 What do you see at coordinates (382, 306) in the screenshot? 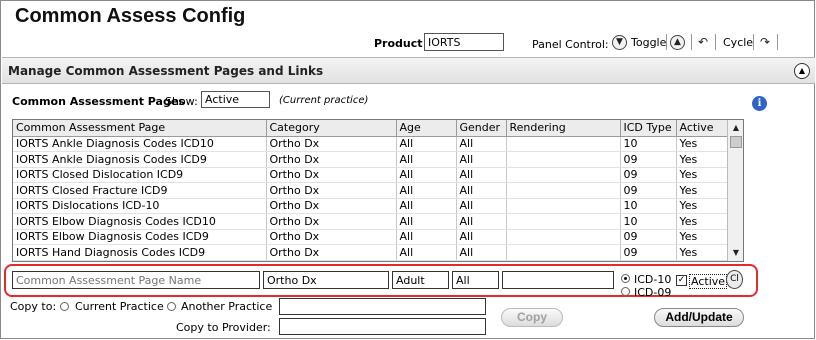
I see `another-practice-input` at bounding box center [382, 306].